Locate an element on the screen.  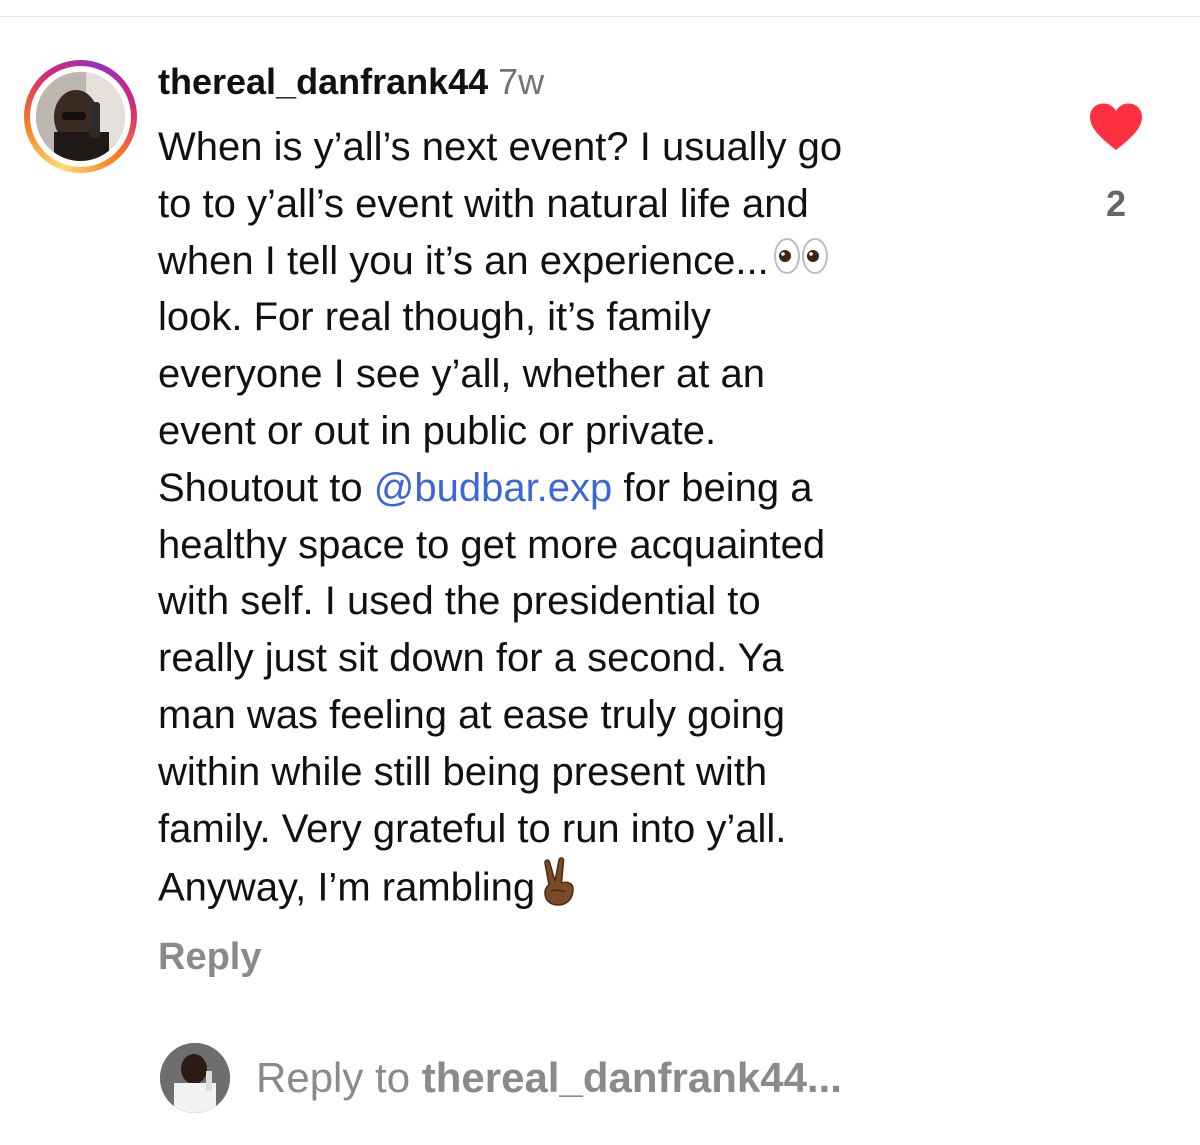
comment-line-text: for being a is located at coordinates (712, 487).